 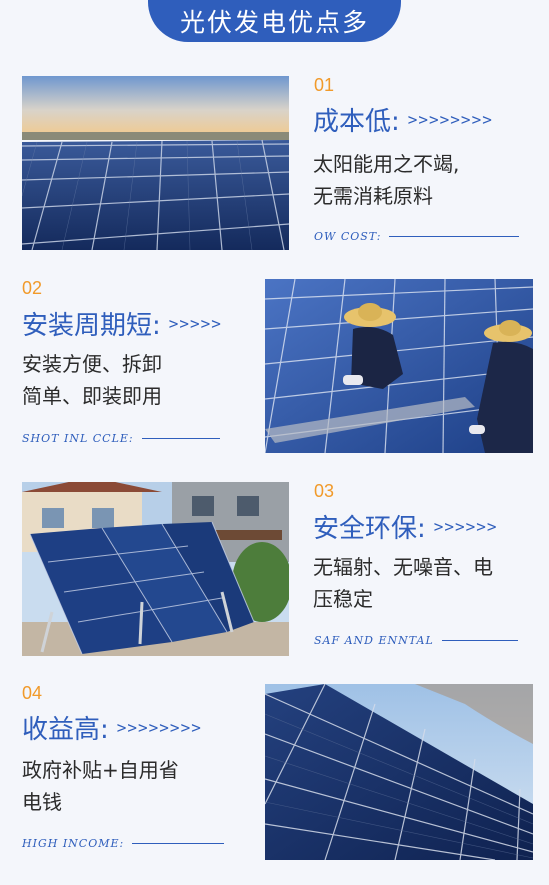 I want to click on item-title: 安装周期短: >>>>>, so click(x=122, y=323).